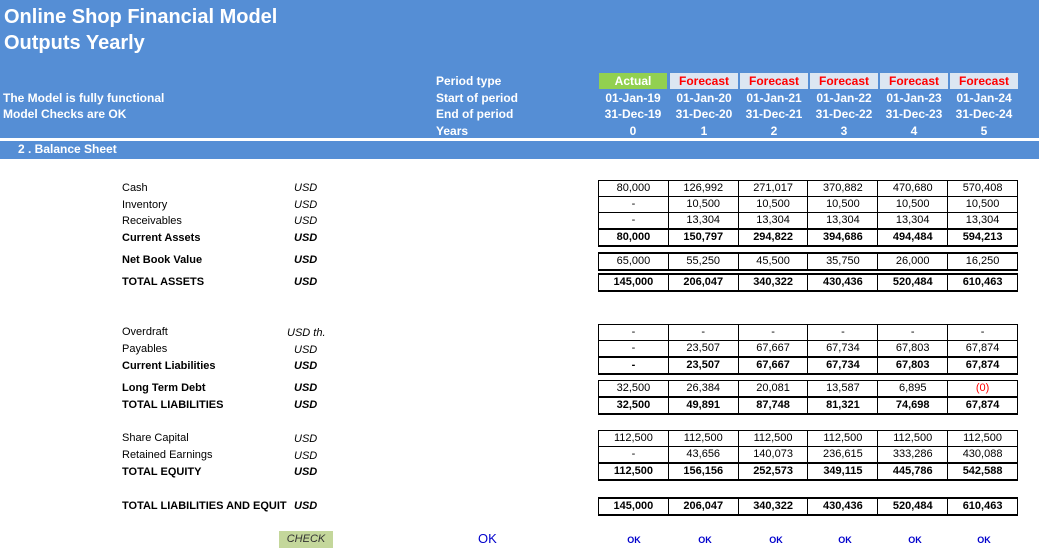 This screenshot has height=553, width=1039. I want to click on inventory-value-5: 10,500, so click(982, 204).